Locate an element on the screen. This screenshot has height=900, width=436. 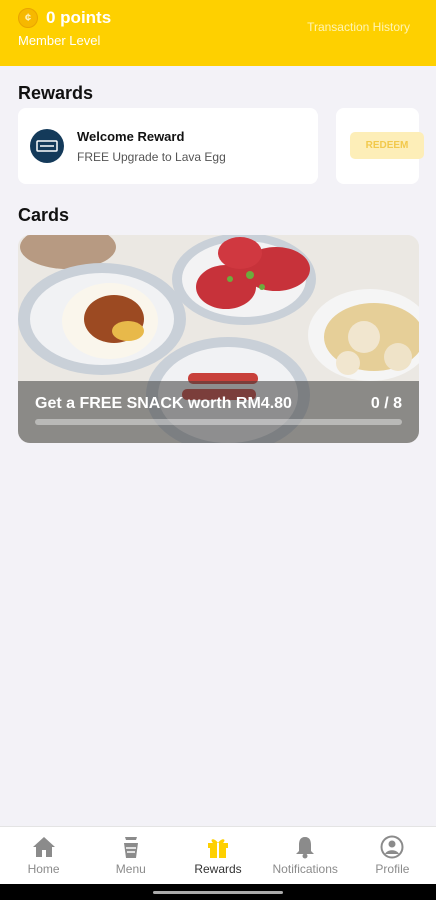
tab-home: Home is located at coordinates (43, 855).